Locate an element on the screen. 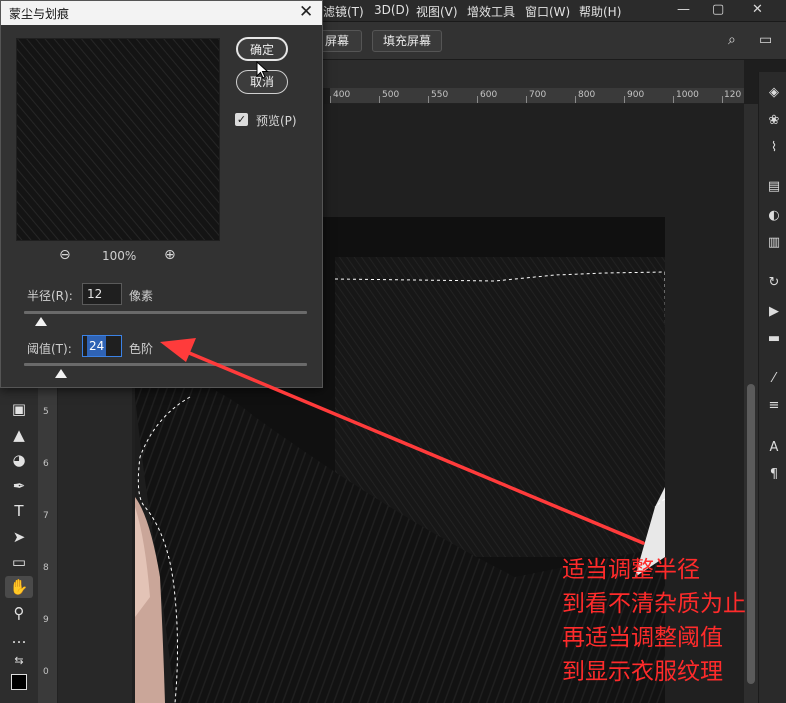 This screenshot has width=786, height=703. sliders-icon: ≡ is located at coordinates (774, 406).